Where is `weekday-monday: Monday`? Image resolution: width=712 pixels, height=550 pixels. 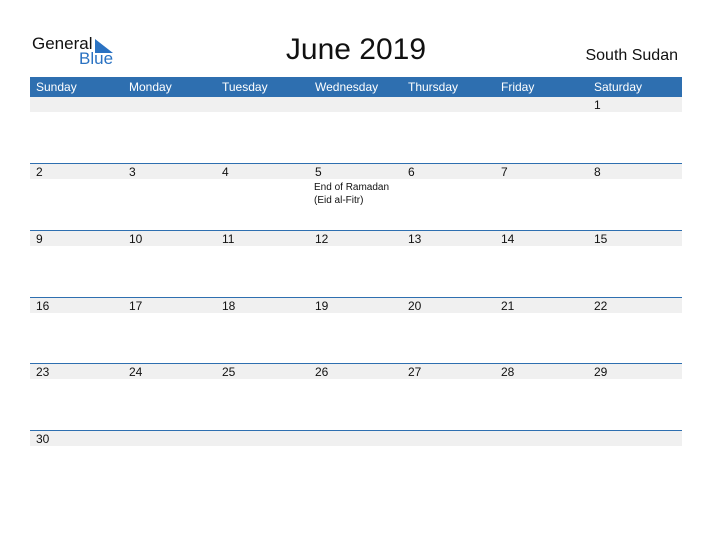 weekday-monday: Monday is located at coordinates (150, 87).